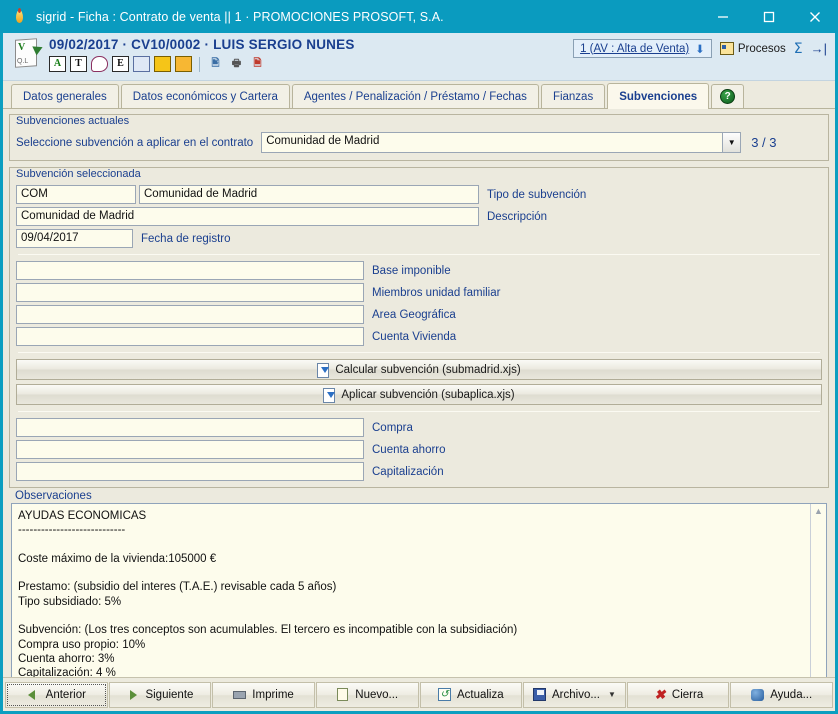  Describe the element at coordinates (190, 292) in the screenshot. I see `miembros-unidad-familiar-field` at that location.